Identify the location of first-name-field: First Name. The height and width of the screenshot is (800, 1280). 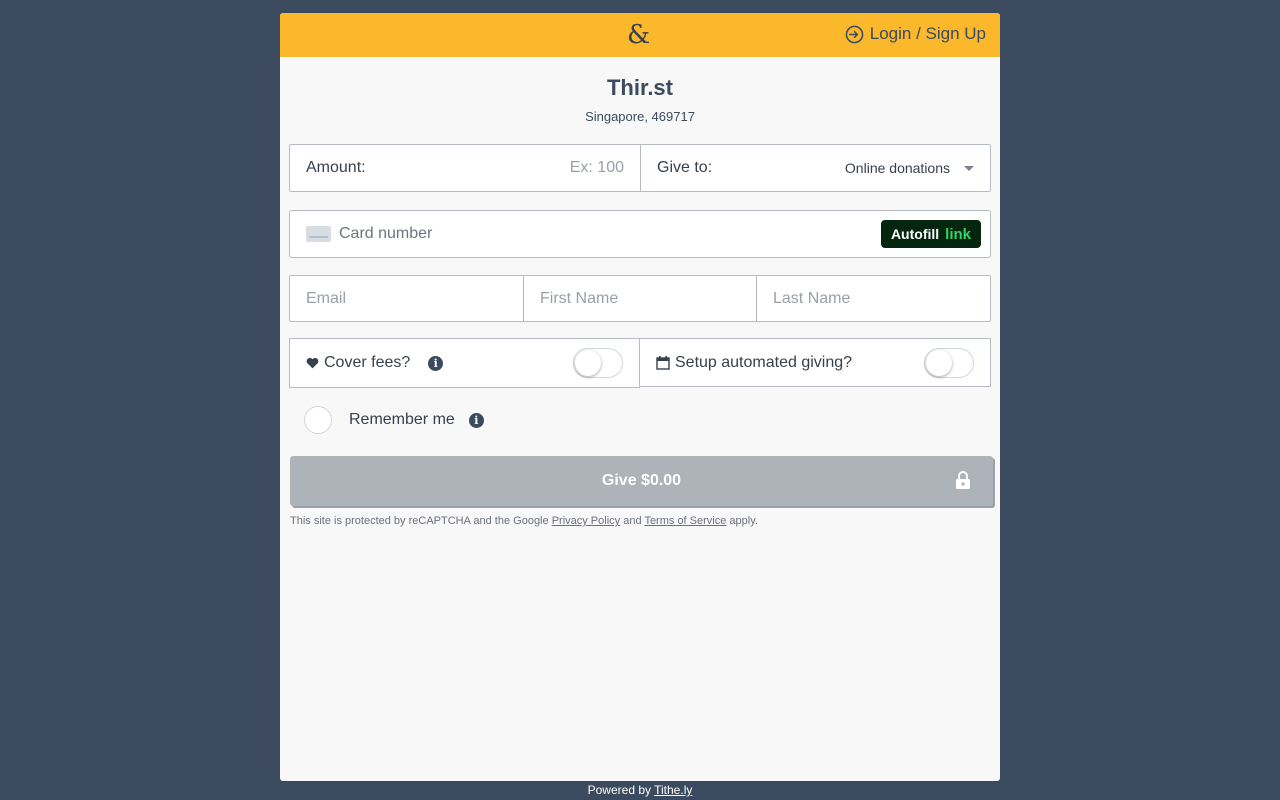
(639, 298).